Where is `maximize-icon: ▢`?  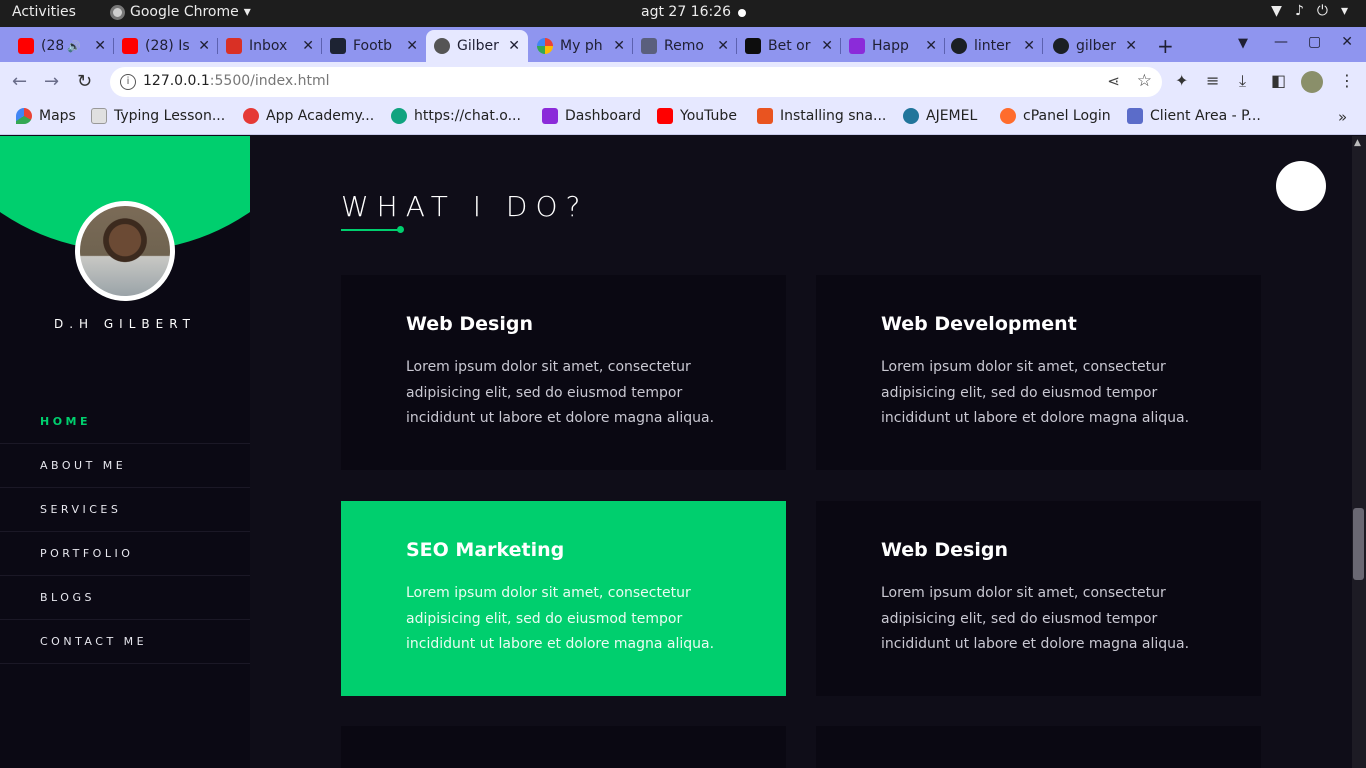
maximize-icon: ▢ is located at coordinates (1314, 42).